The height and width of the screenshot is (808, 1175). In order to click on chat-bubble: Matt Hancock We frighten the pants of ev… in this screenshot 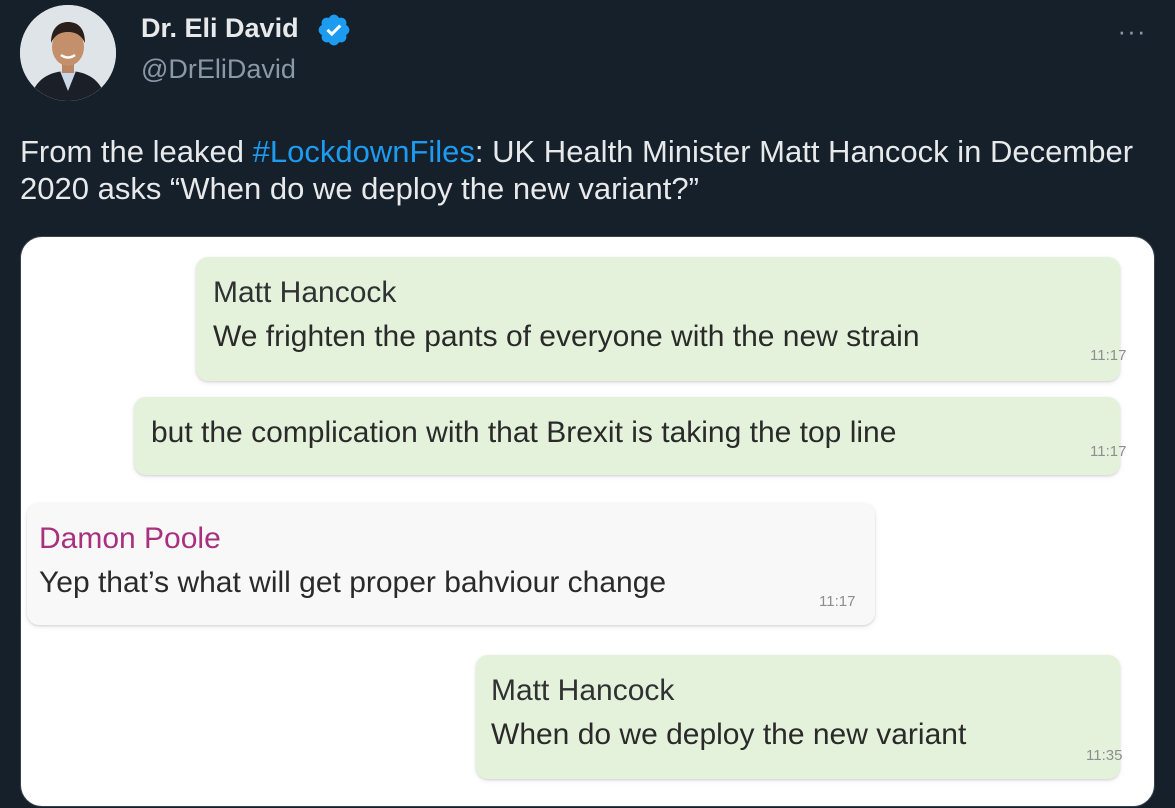, I will do `click(661, 319)`.